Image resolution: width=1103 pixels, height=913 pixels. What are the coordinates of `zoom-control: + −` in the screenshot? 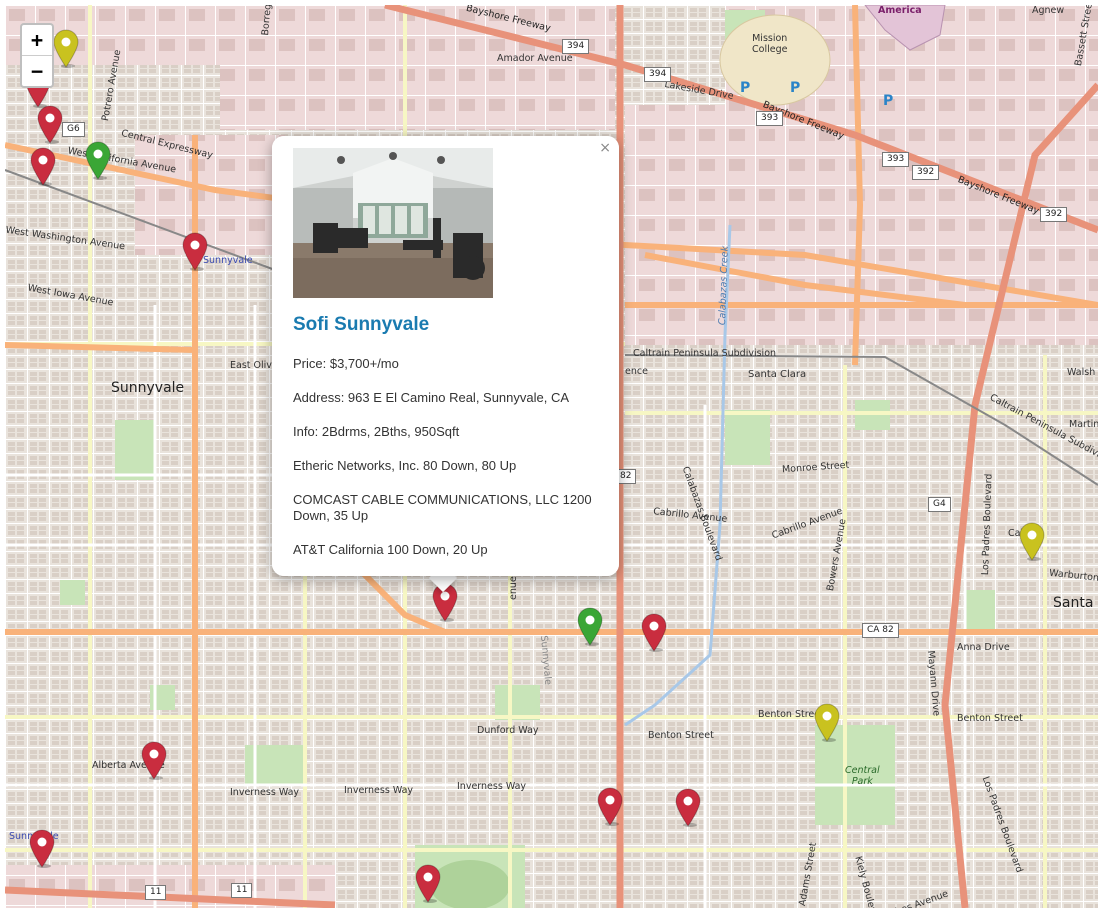 It's located at (37, 55).